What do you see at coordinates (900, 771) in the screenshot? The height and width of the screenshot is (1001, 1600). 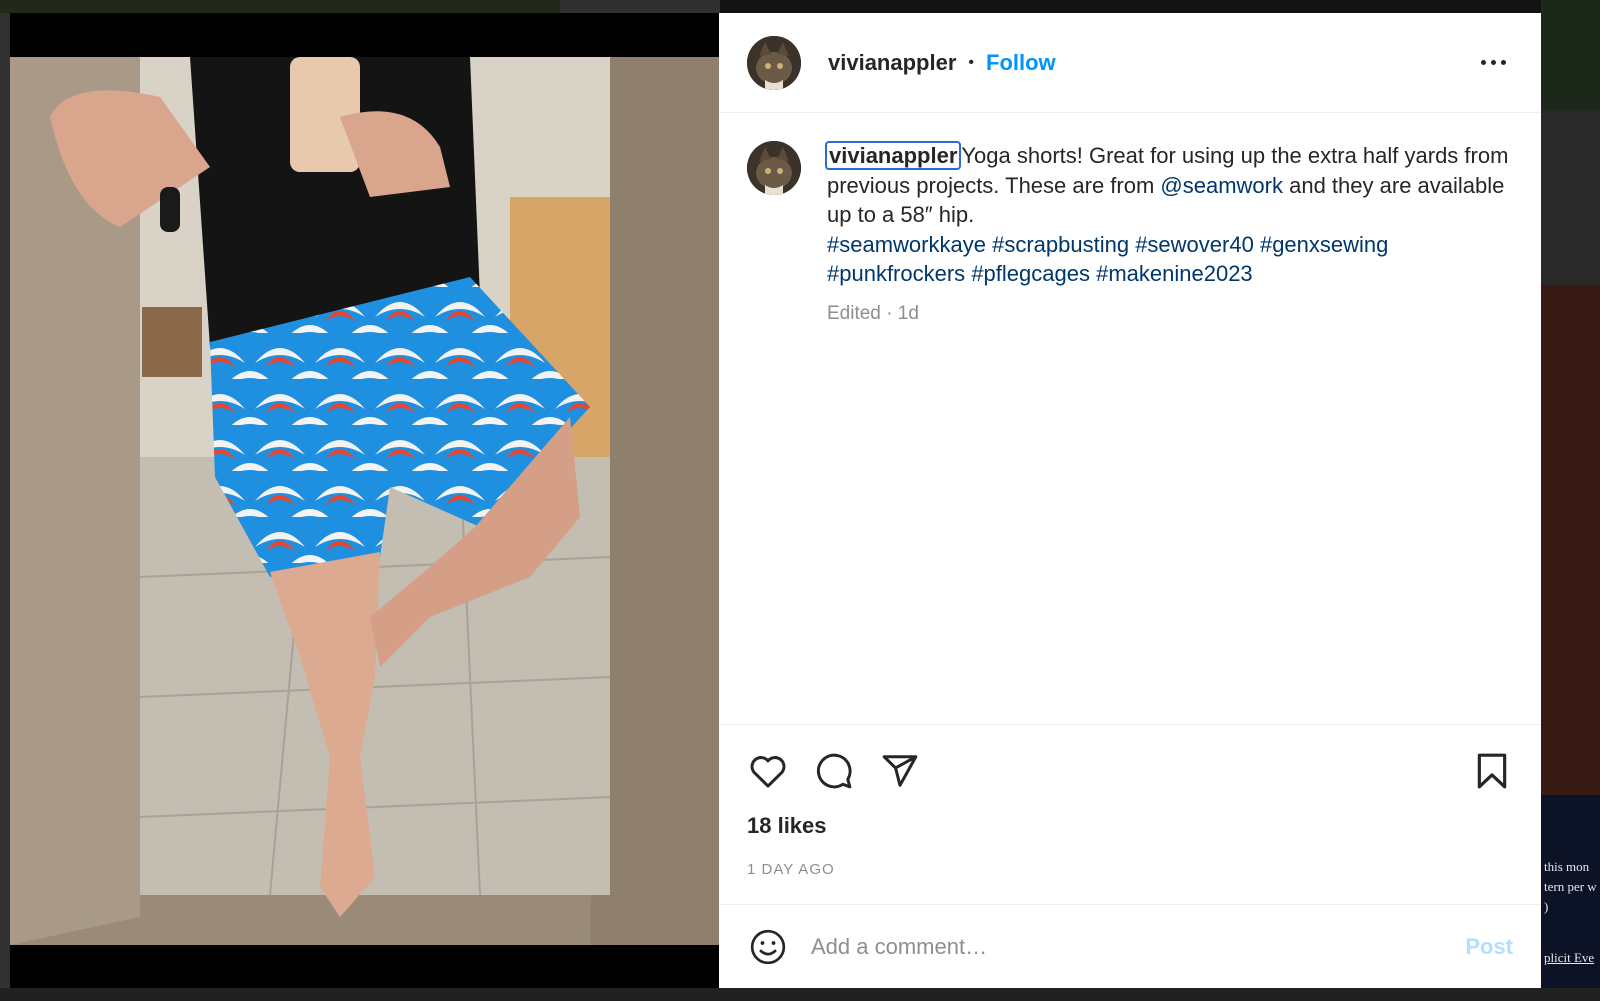 I see `paper-plane-icon` at bounding box center [900, 771].